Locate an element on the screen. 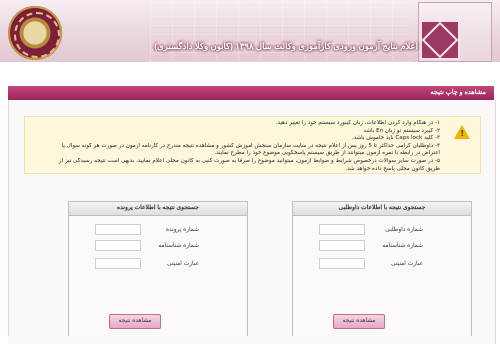  logo-inner-shape is located at coordinates (440, 40).